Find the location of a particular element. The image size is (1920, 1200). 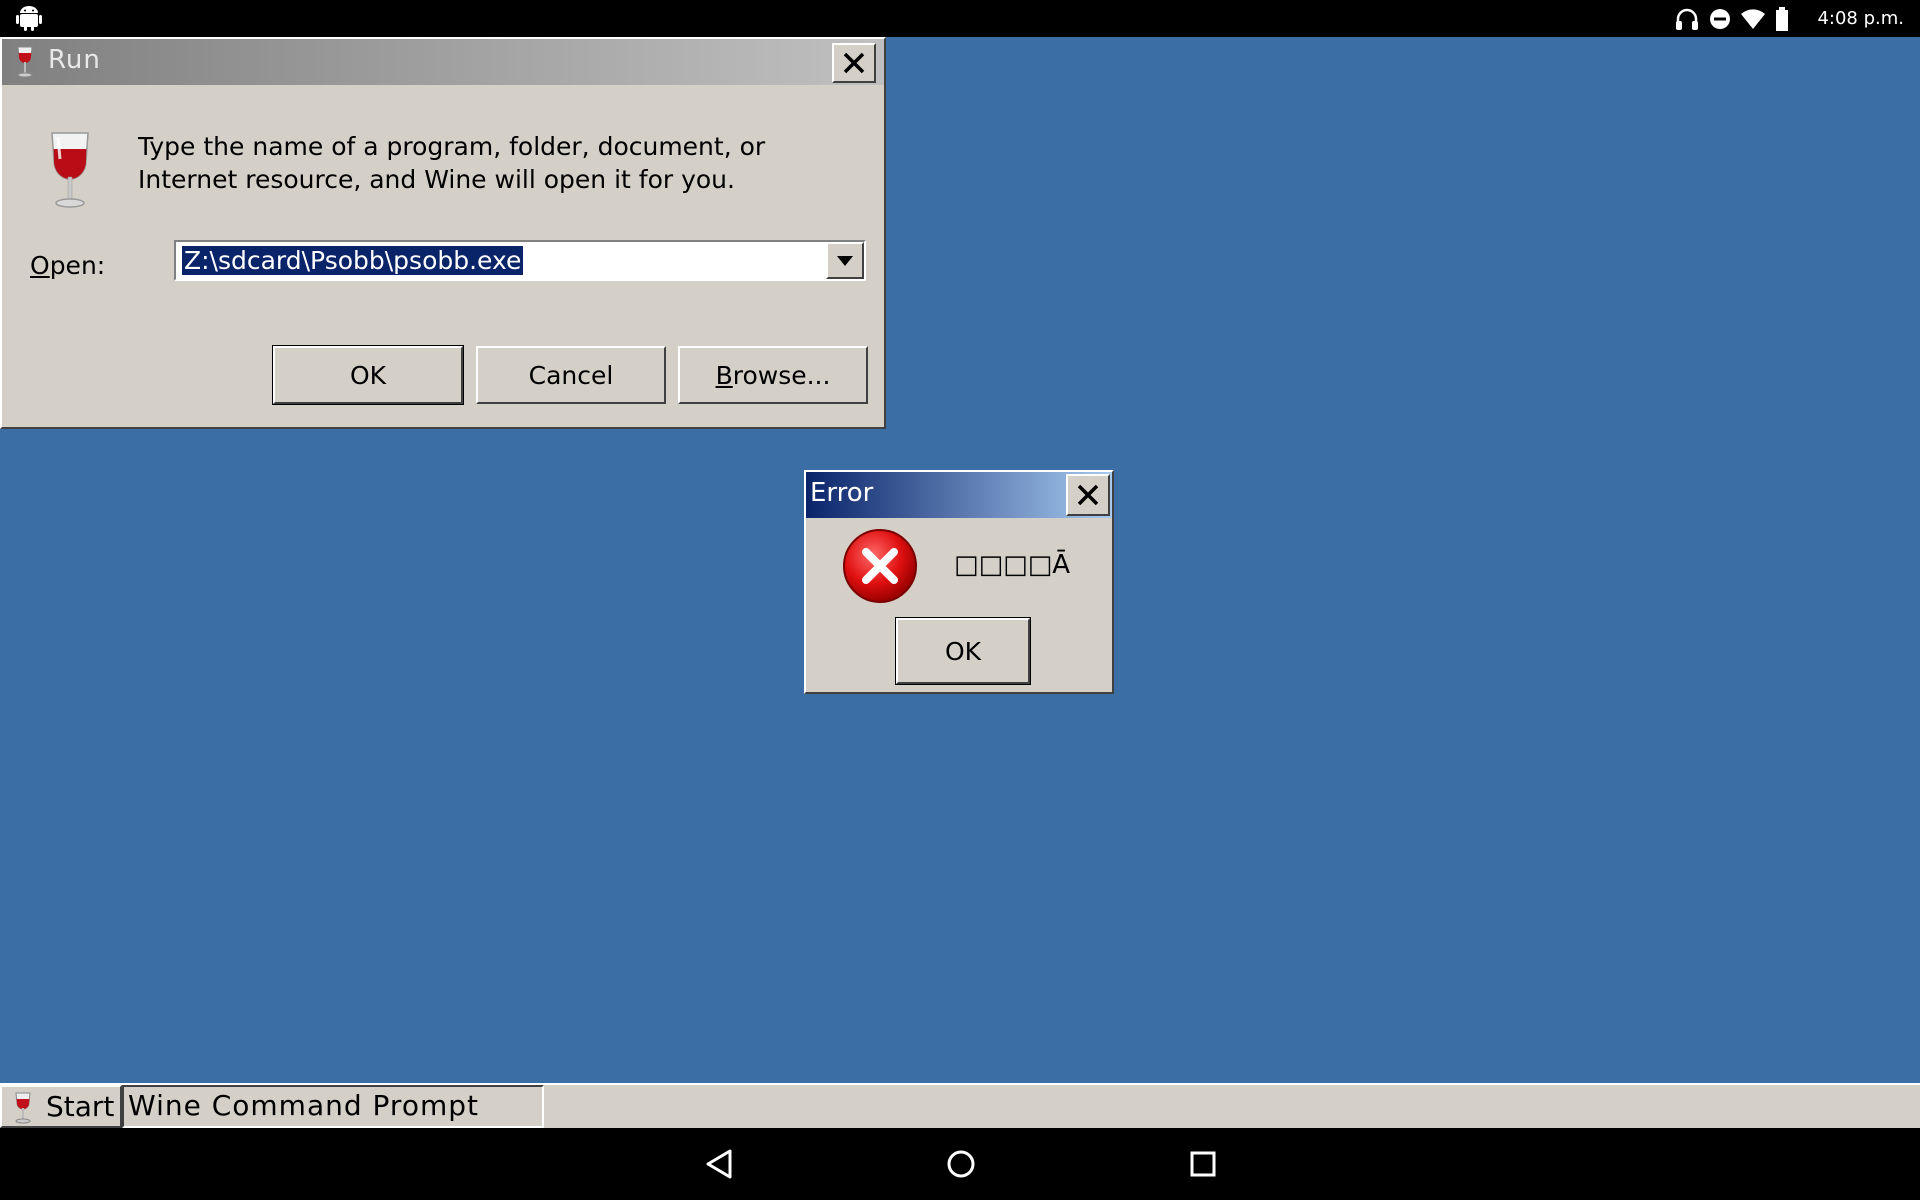

taskbar-item-label: Wine Command Prompt is located at coordinates (303, 1105).